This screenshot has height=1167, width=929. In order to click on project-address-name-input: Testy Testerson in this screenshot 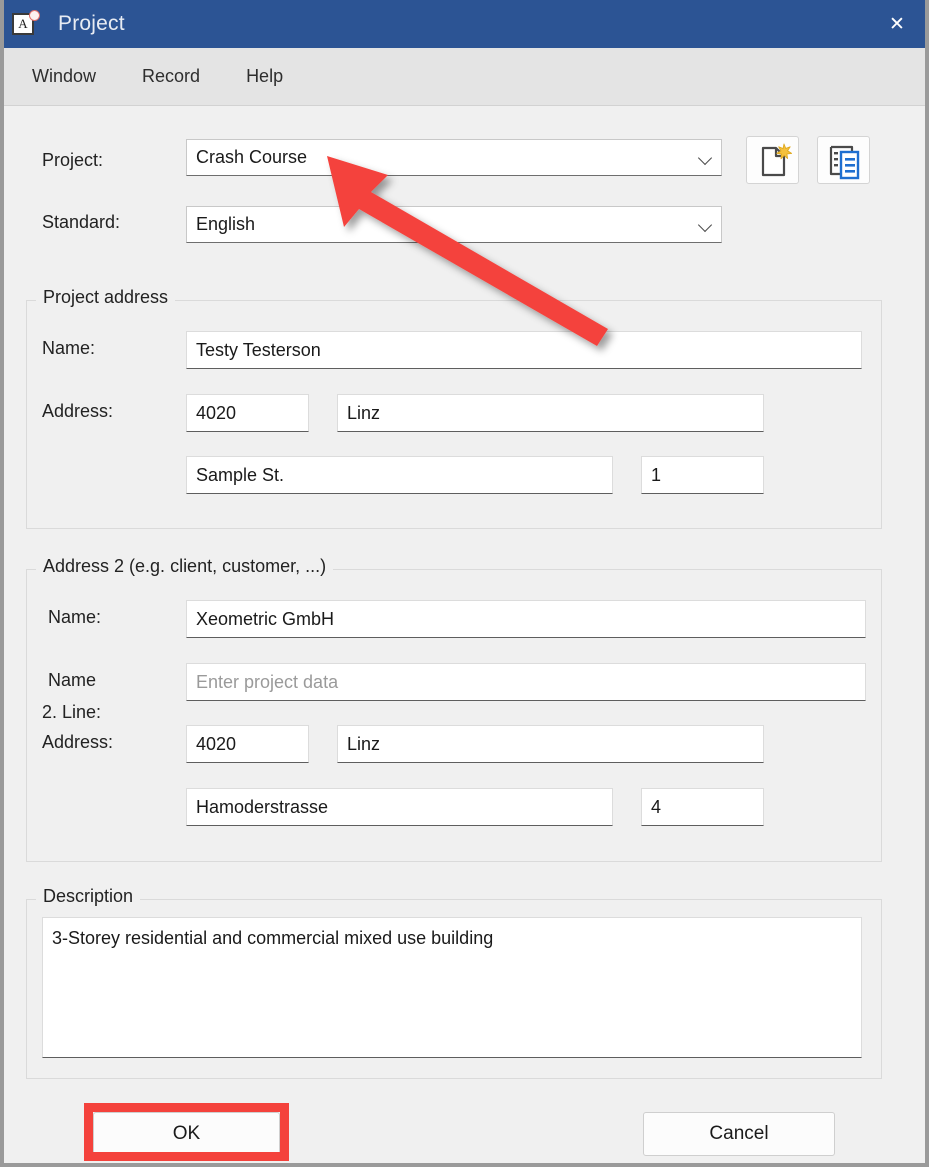, I will do `click(524, 350)`.